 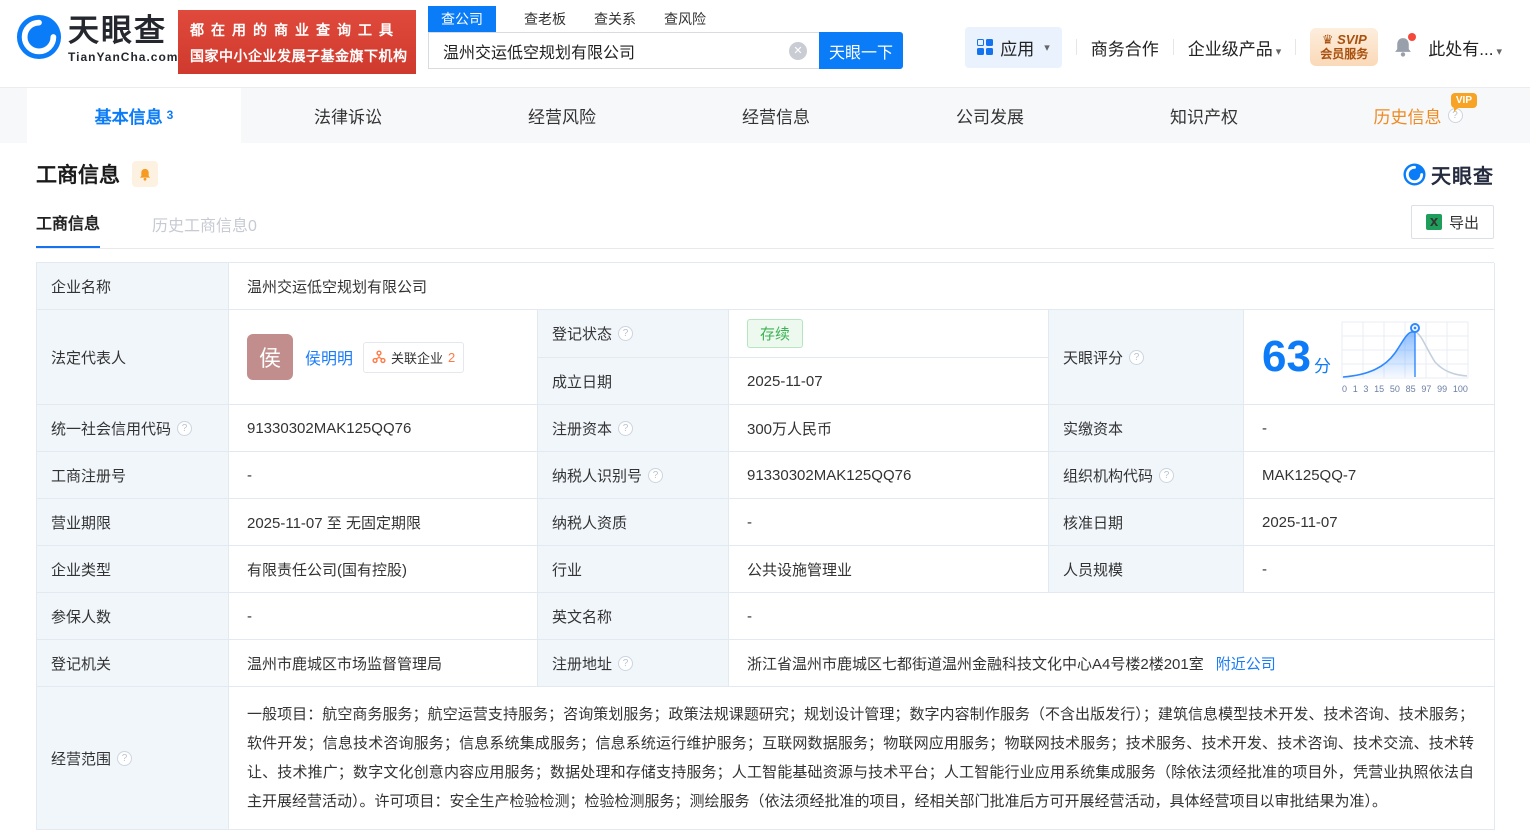 What do you see at coordinates (633, 569) in the screenshot?
I see `field-label: 行业` at bounding box center [633, 569].